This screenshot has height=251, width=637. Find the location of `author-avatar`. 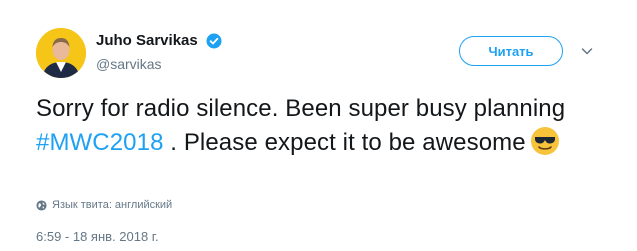

author-avatar is located at coordinates (61, 53).